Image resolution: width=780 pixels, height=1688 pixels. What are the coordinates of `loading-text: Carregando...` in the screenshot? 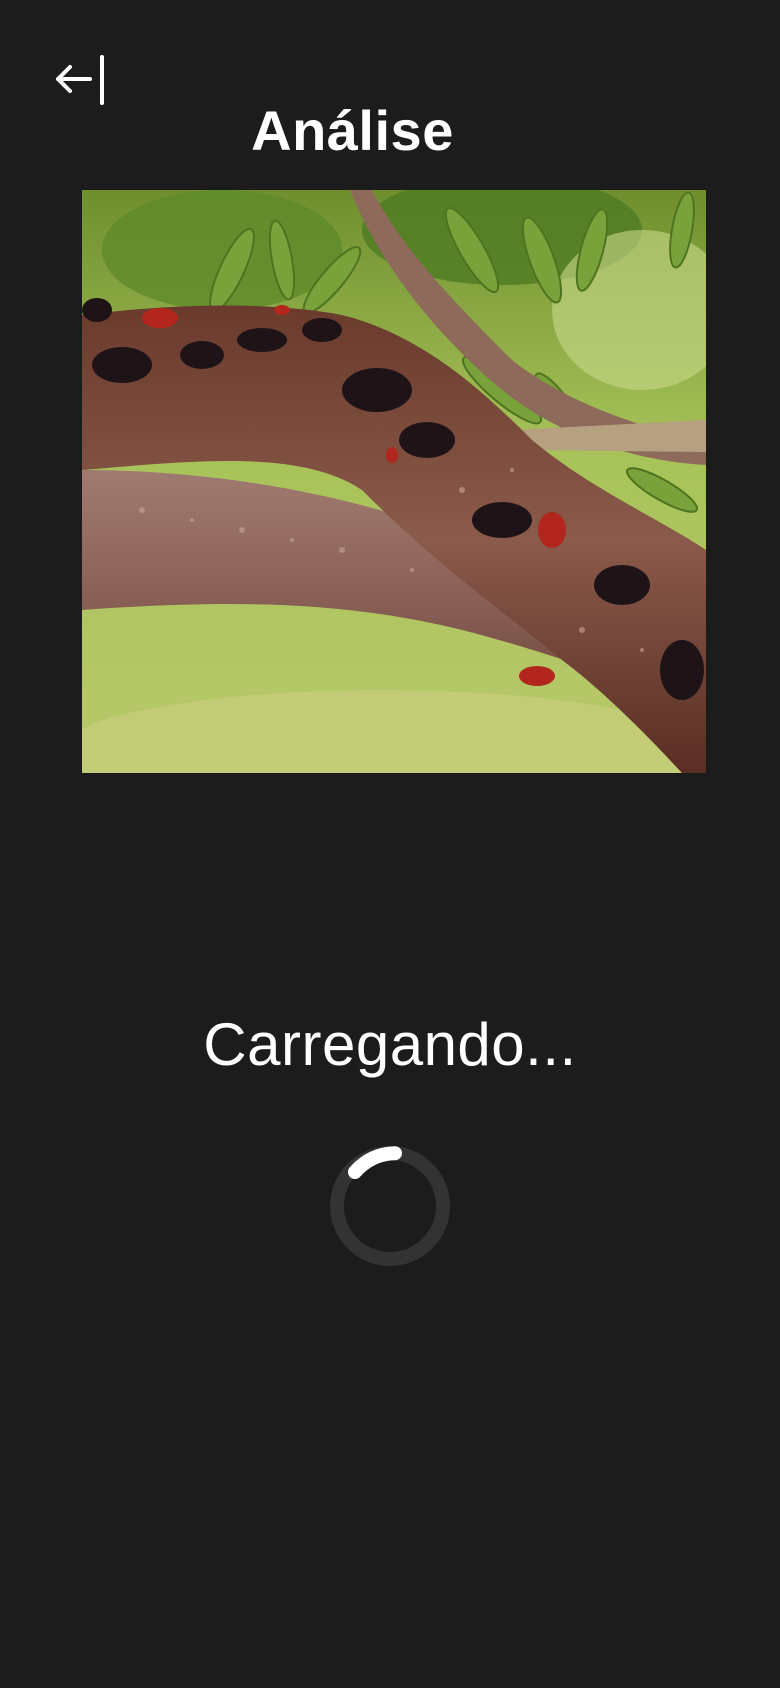 It's located at (390, 1044).